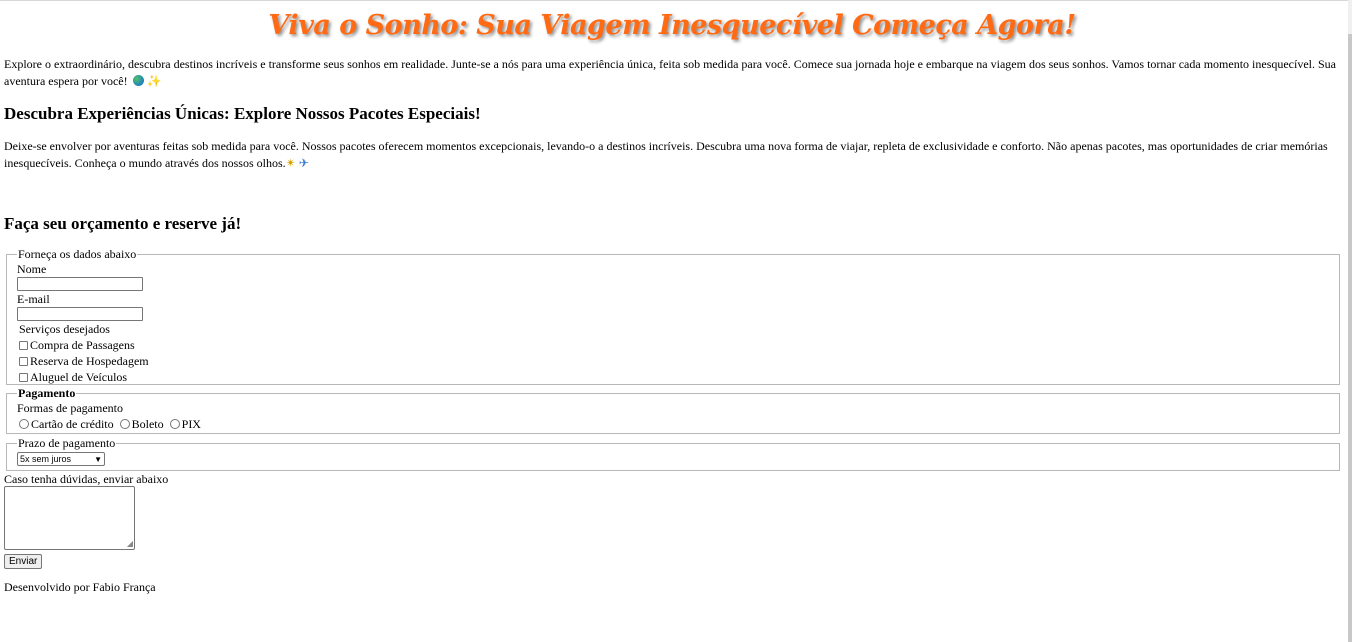  Describe the element at coordinates (33, 299) in the screenshot. I see `email-label: E-mail` at that location.